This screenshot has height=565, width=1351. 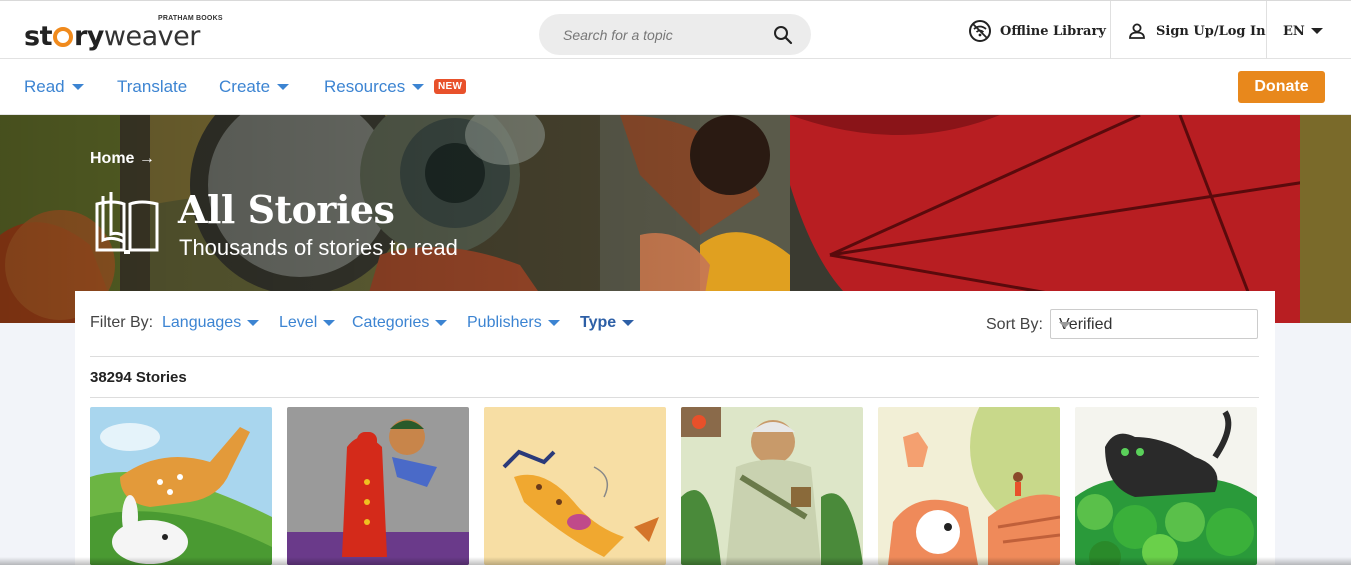 I want to click on offline-library-label: Offline Library, so click(x=1053, y=31).